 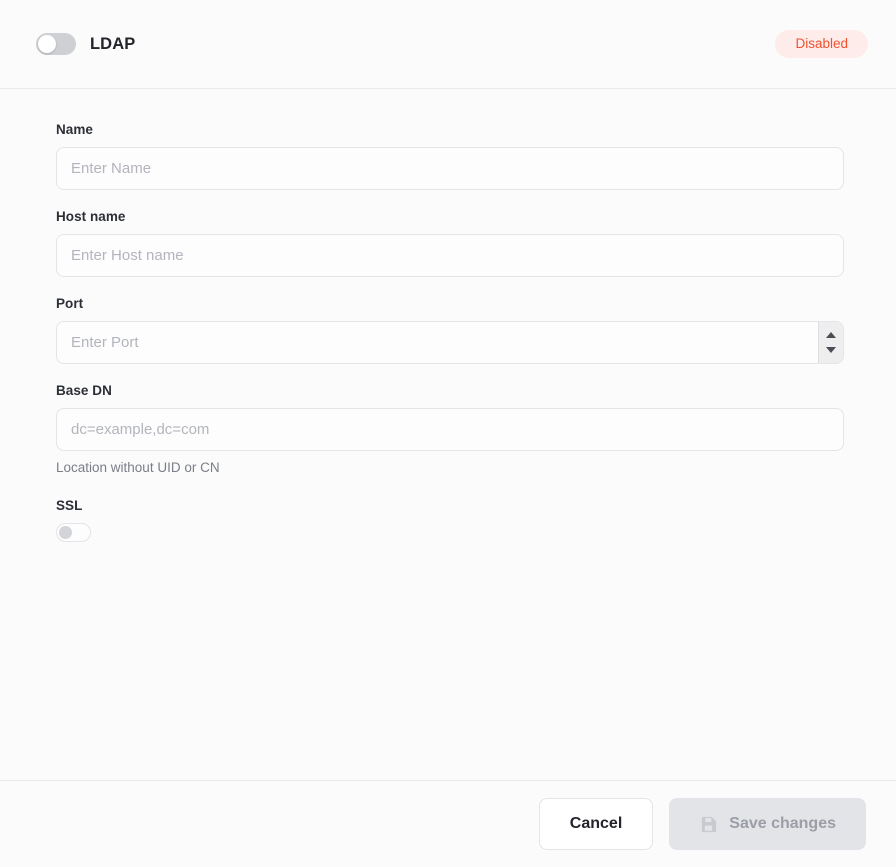 What do you see at coordinates (831, 350) in the screenshot?
I see `stepper-down-icon` at bounding box center [831, 350].